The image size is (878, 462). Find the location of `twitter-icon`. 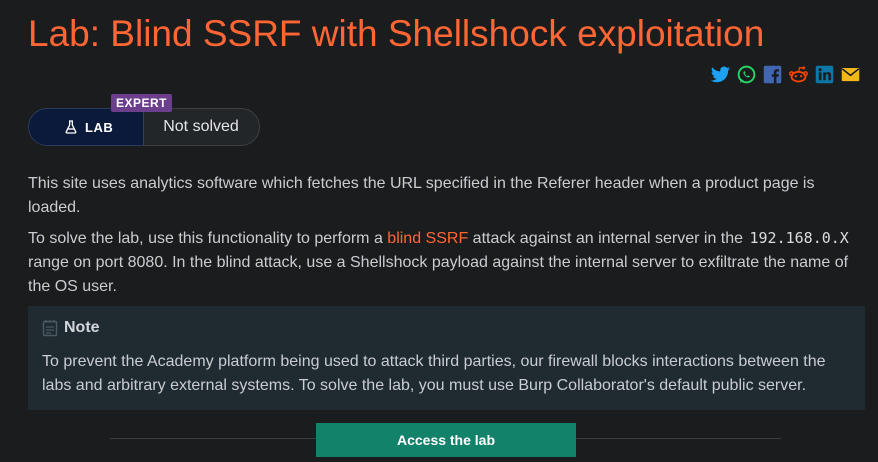

twitter-icon is located at coordinates (720, 74).